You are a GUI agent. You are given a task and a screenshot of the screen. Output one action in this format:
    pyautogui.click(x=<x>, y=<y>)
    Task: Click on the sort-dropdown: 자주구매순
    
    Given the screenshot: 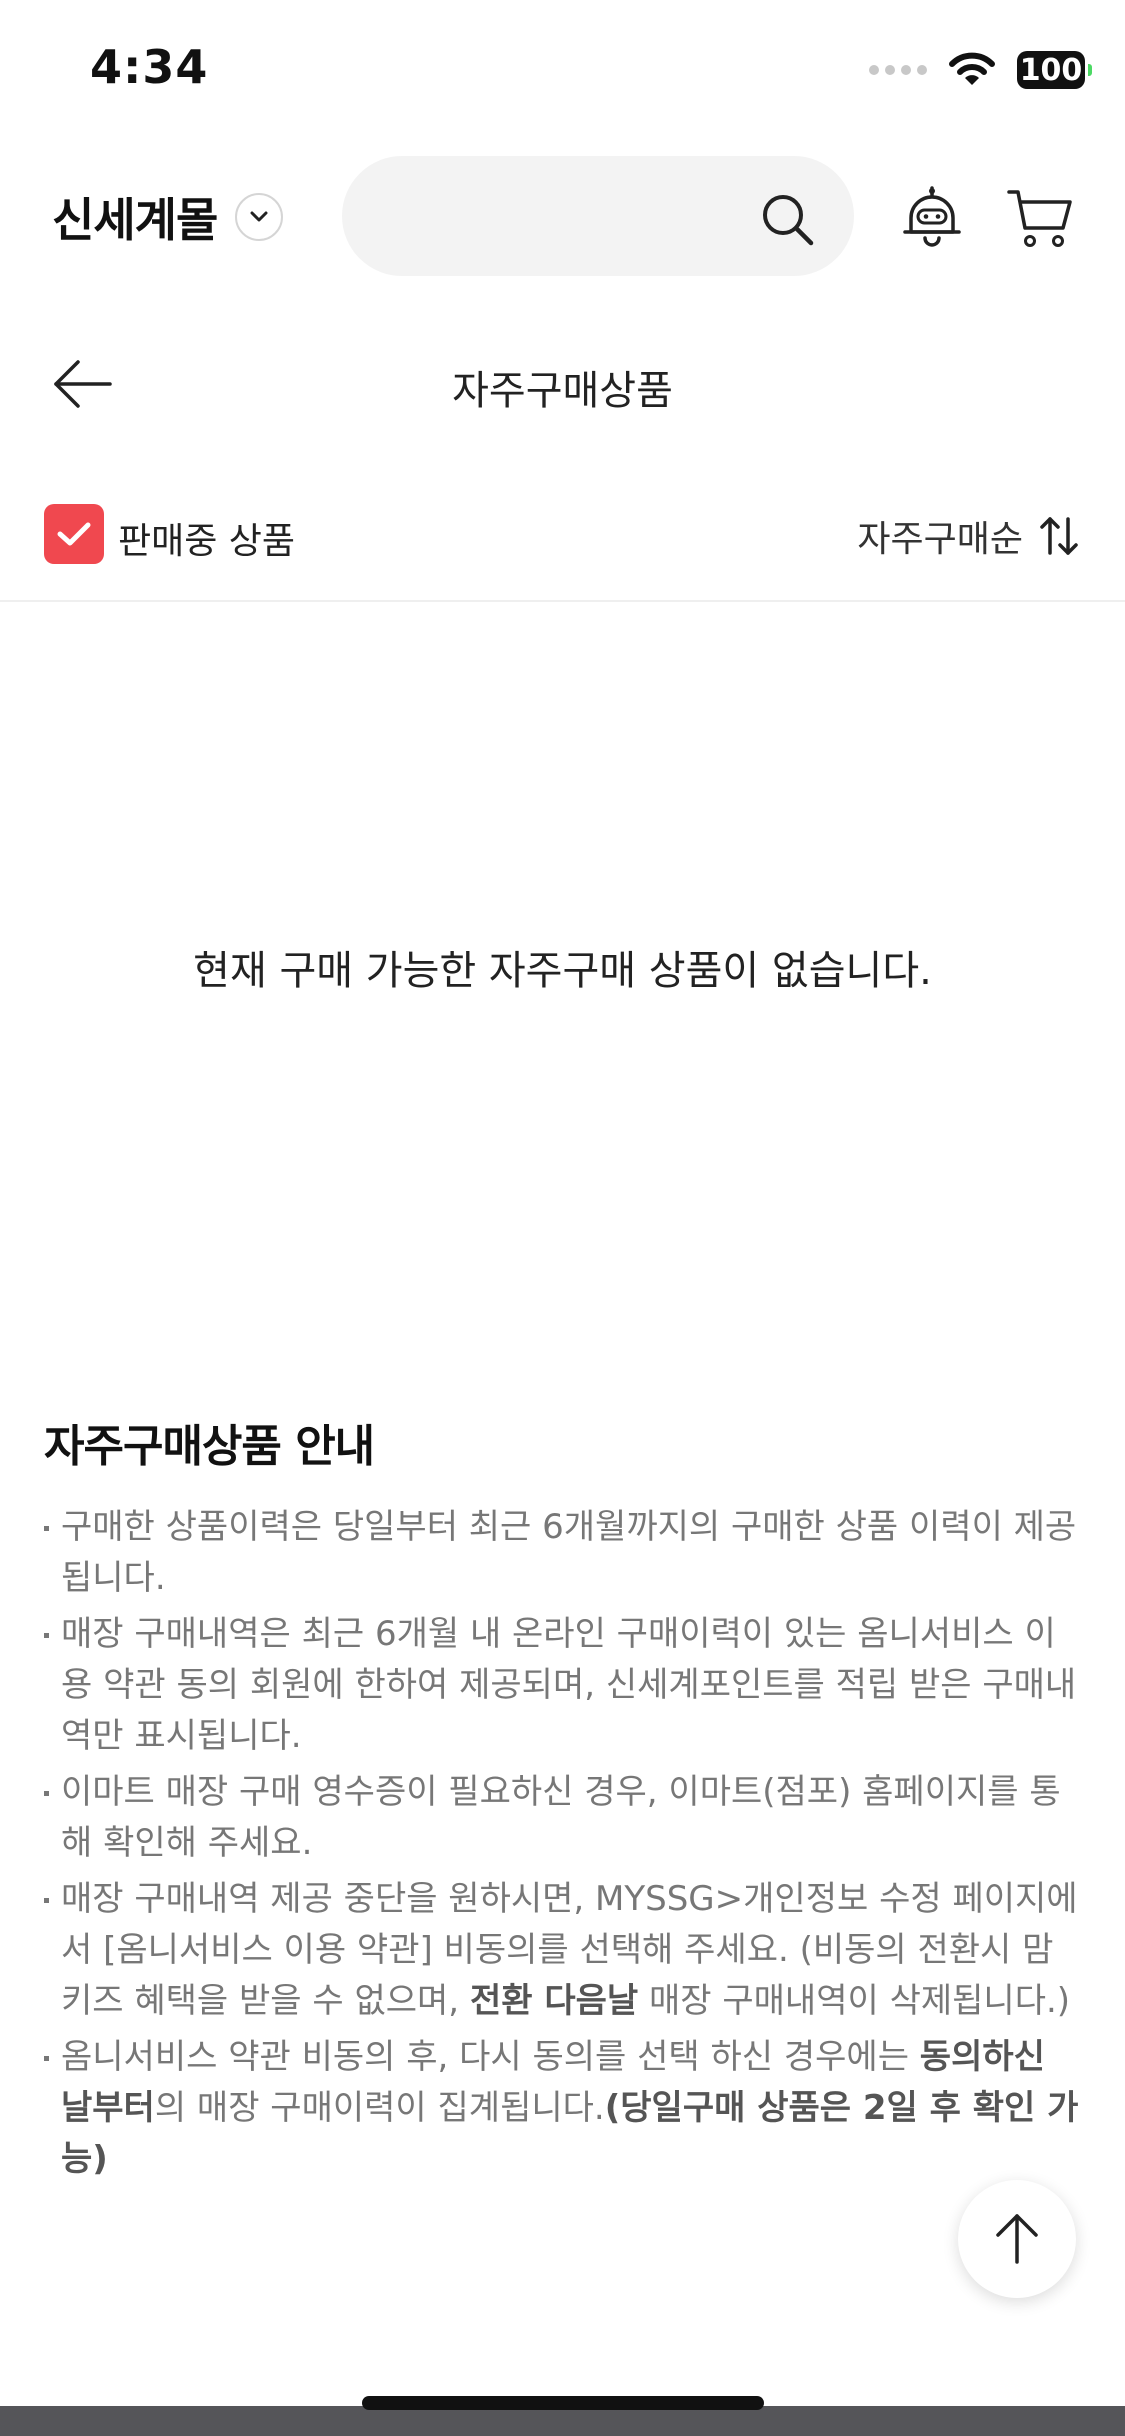 What is the action you would take?
    pyautogui.click(x=968, y=536)
    